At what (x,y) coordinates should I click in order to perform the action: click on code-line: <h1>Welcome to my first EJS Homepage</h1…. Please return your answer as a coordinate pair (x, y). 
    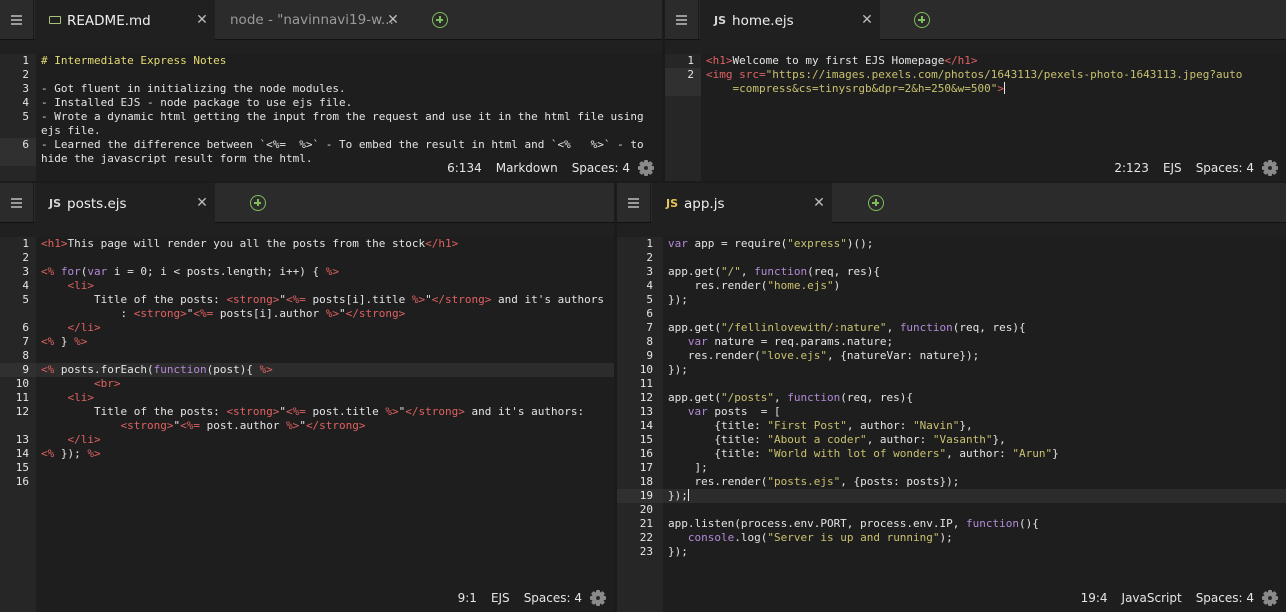
    Looking at the image, I should click on (842, 60).